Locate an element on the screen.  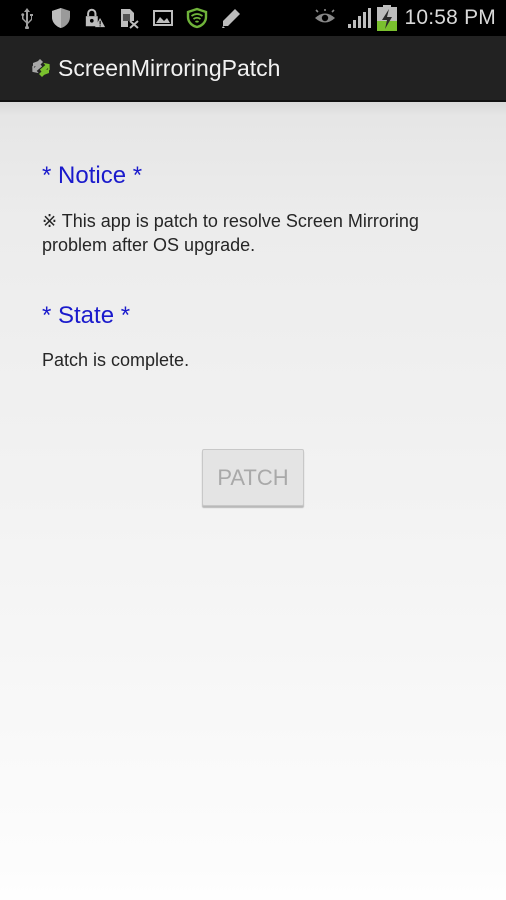
pen-icon is located at coordinates (231, 18).